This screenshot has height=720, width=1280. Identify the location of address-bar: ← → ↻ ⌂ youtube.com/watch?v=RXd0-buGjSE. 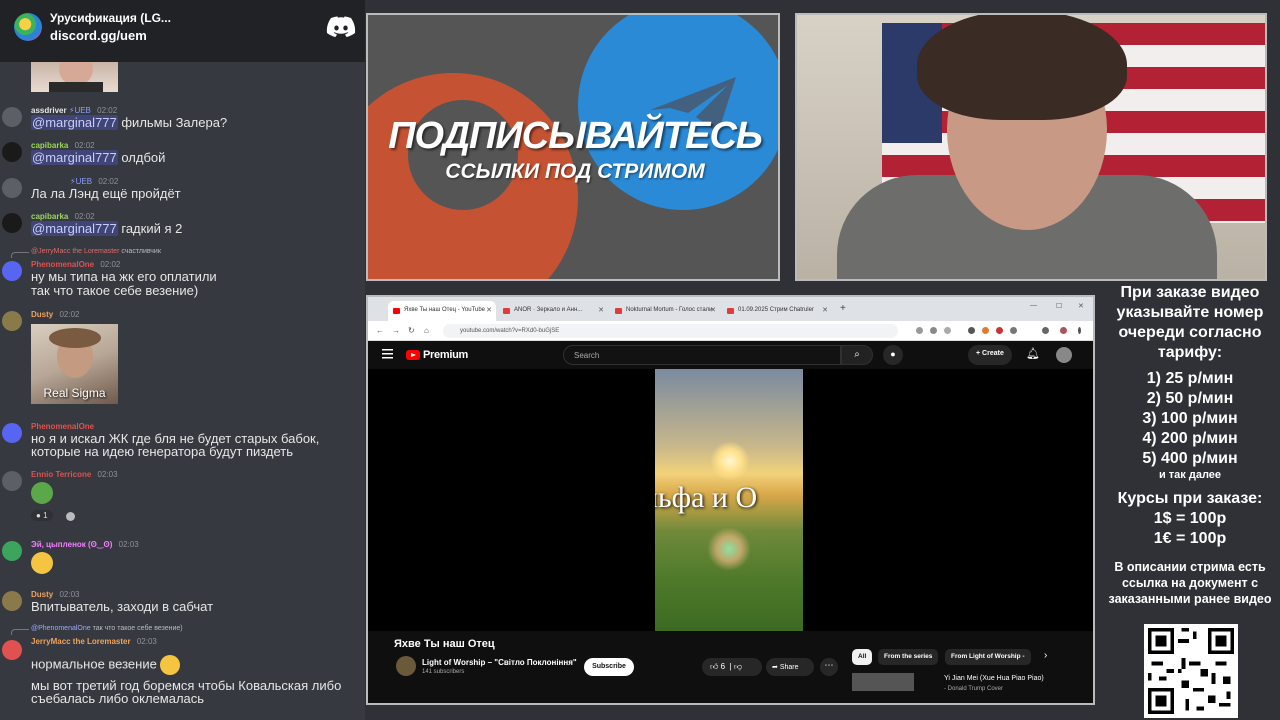
(730, 331).